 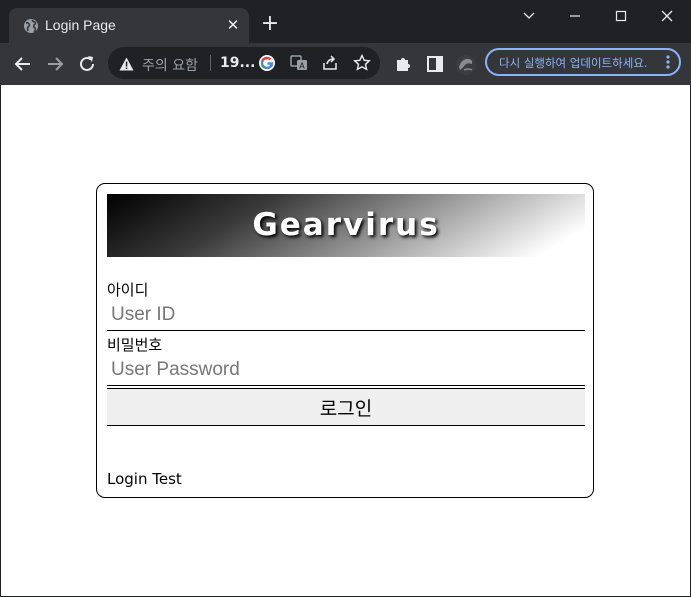 I want to click on translate-icon: A, so click(x=299, y=63).